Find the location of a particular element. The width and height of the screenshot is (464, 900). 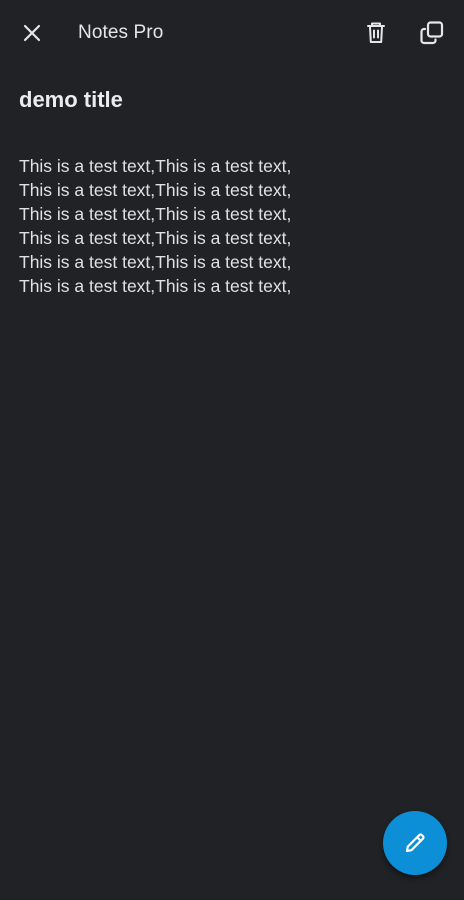

edit-note-fab is located at coordinates (415, 843).